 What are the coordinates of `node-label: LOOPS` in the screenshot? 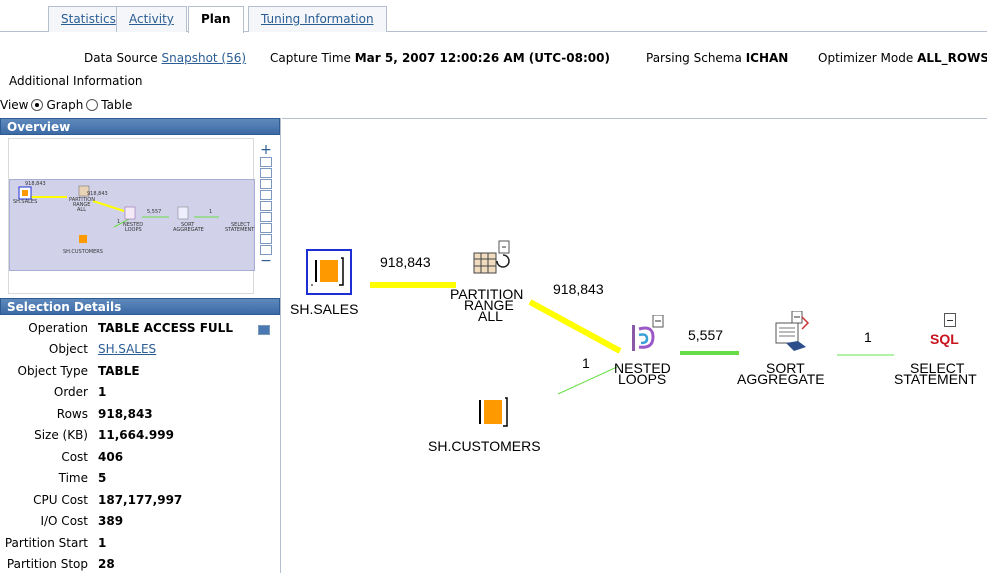 It's located at (642, 379).